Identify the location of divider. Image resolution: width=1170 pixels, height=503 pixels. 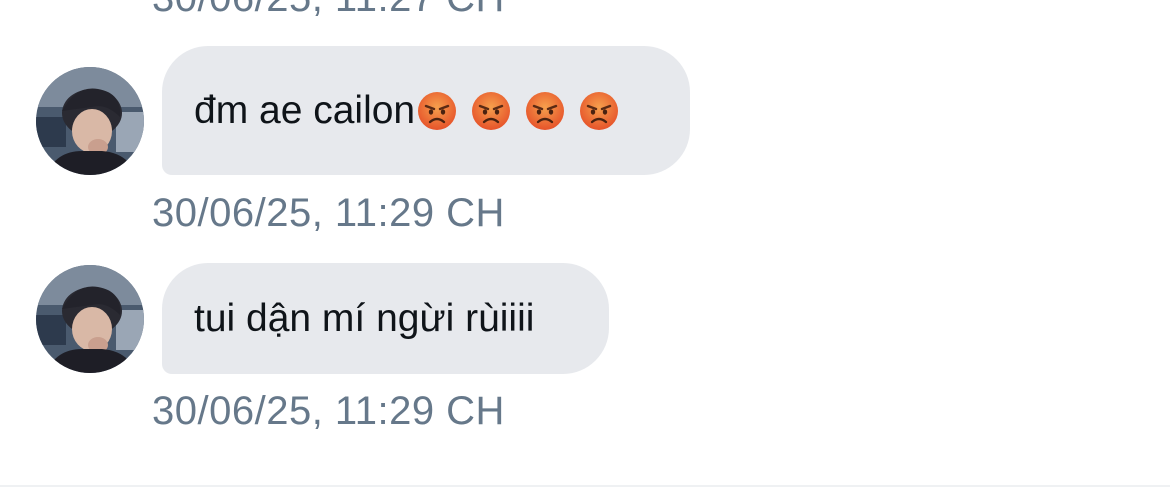
(585, 486).